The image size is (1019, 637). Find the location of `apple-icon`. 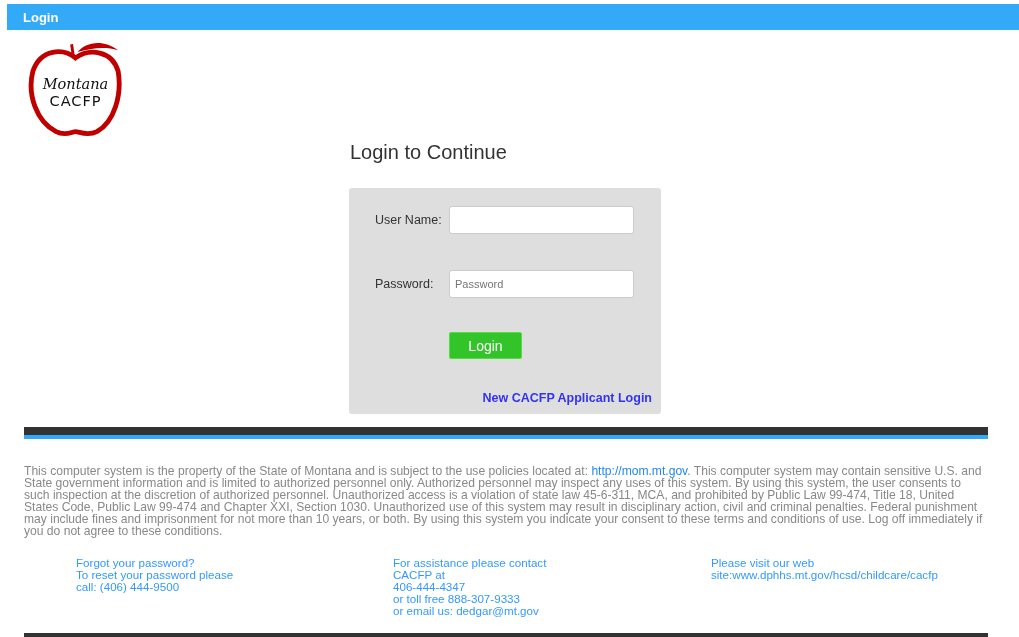

apple-icon is located at coordinates (75, 89).